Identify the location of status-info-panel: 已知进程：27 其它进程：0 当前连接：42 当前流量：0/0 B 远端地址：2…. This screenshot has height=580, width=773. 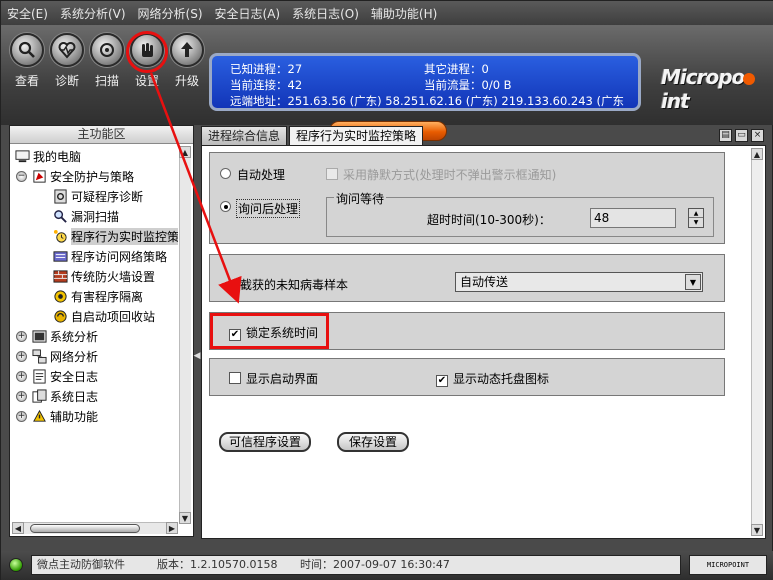
(425, 82).